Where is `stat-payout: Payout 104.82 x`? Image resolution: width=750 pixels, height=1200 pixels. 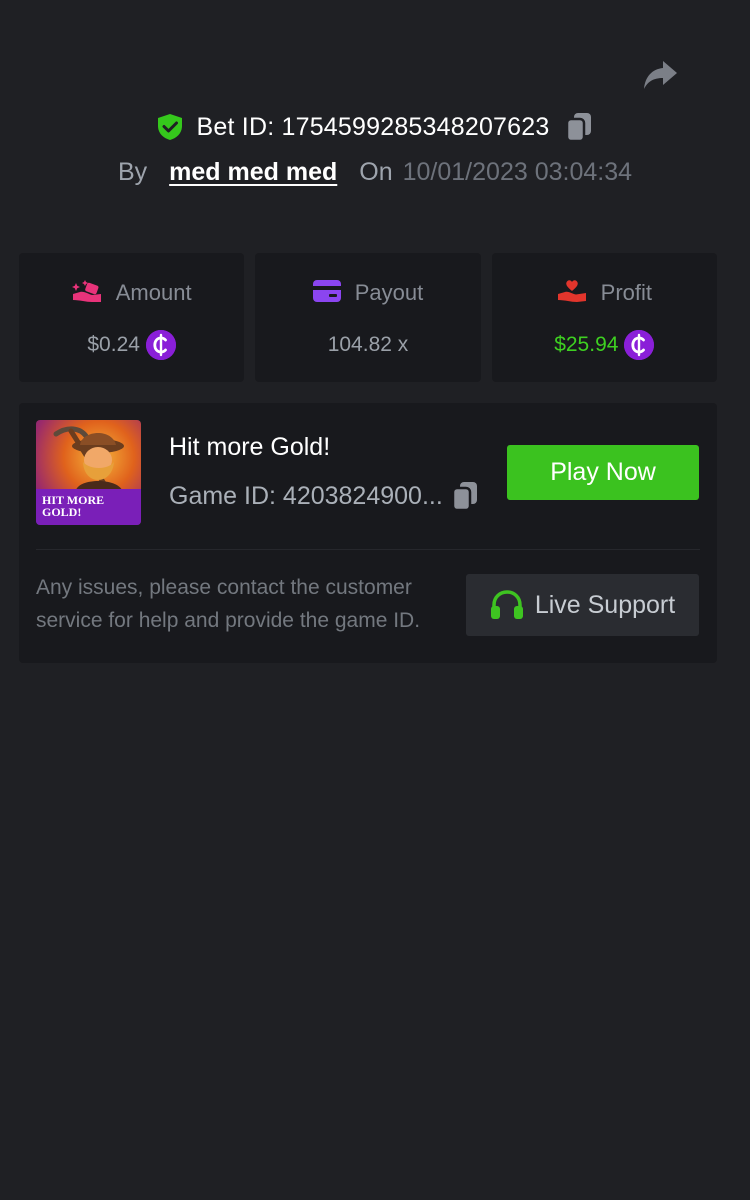 stat-payout: Payout 104.82 x is located at coordinates (368, 317).